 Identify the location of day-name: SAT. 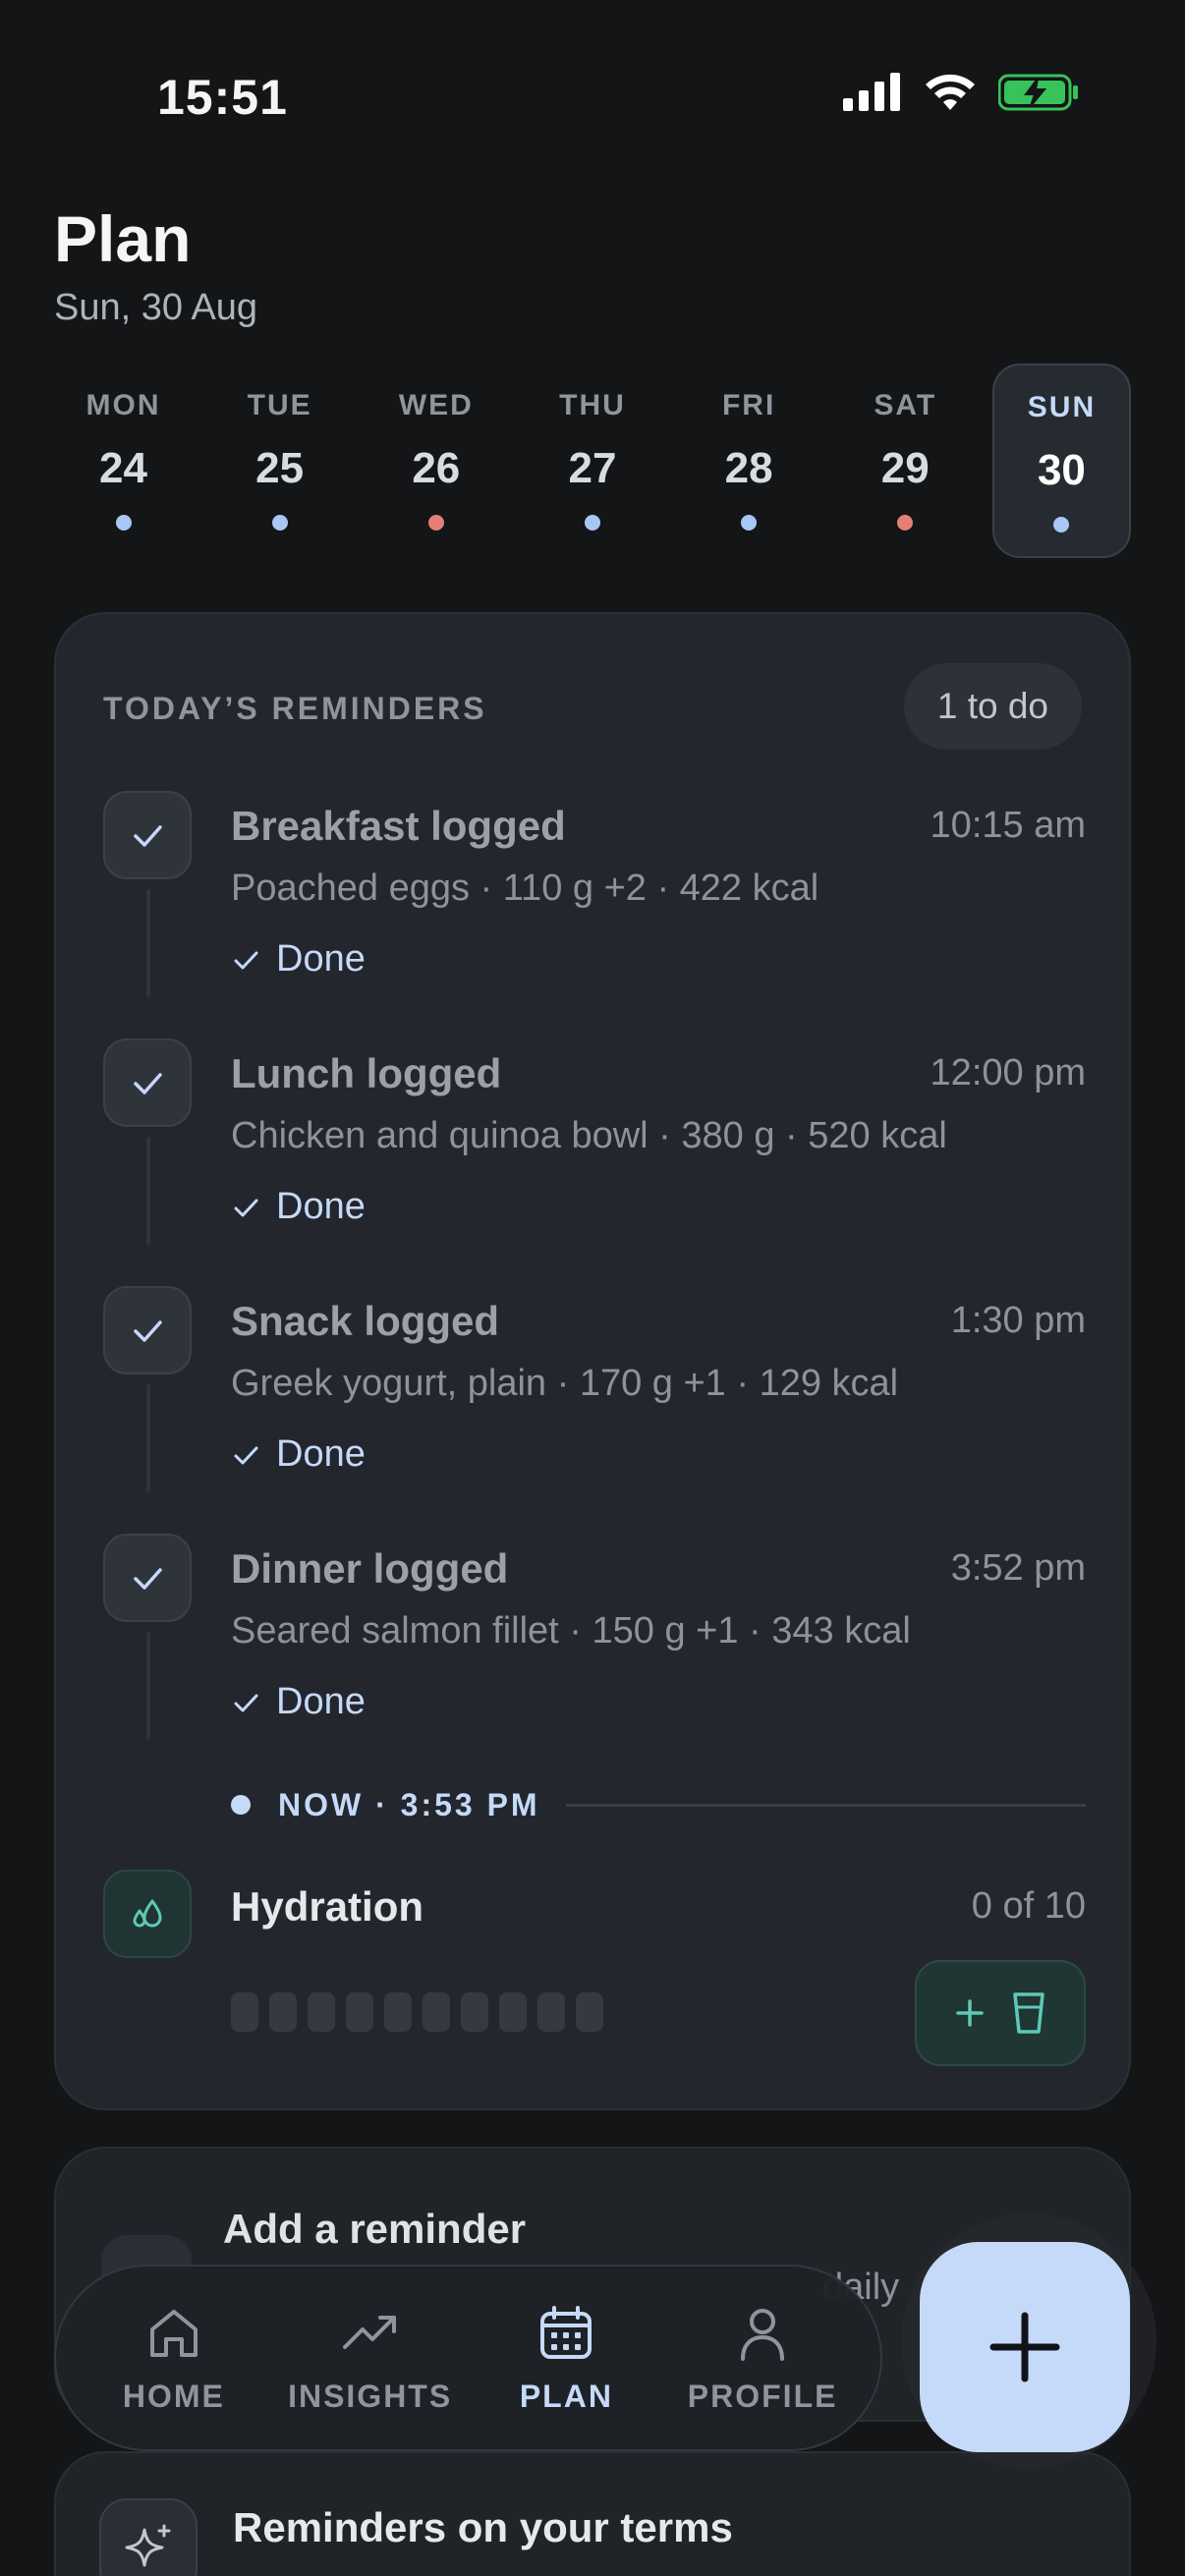
(906, 405).